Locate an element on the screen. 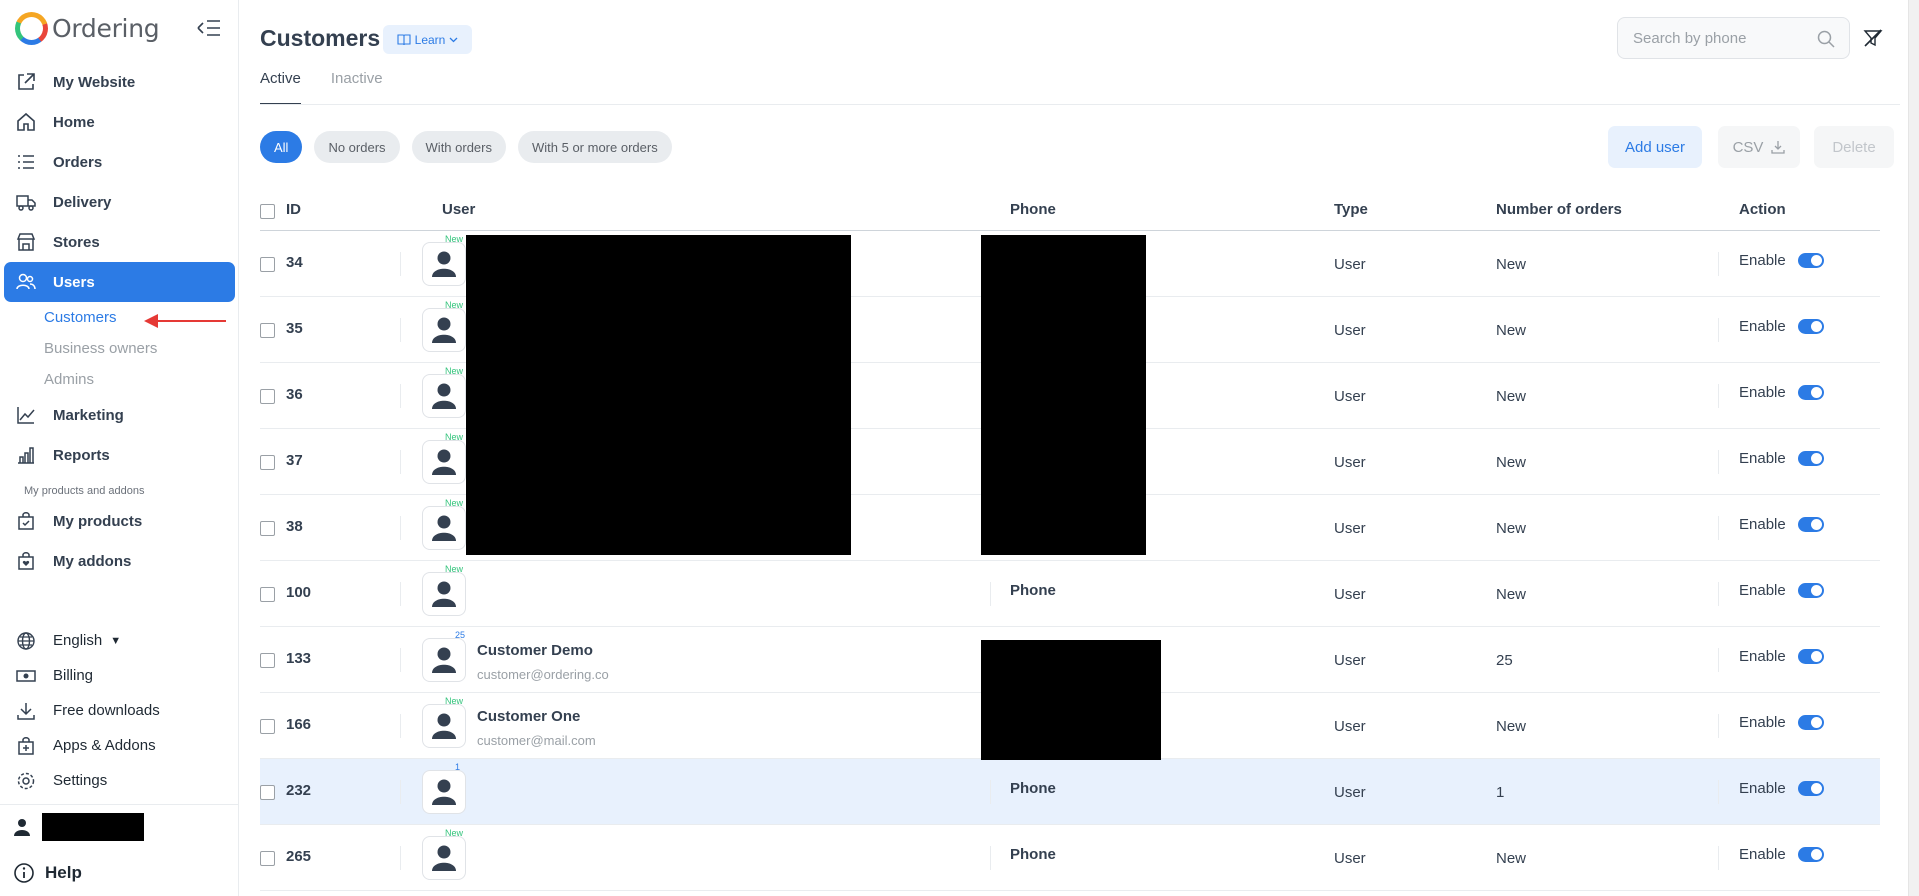 Image resolution: width=1919 pixels, height=896 pixels. bag-plus-icon is located at coordinates (26, 745).